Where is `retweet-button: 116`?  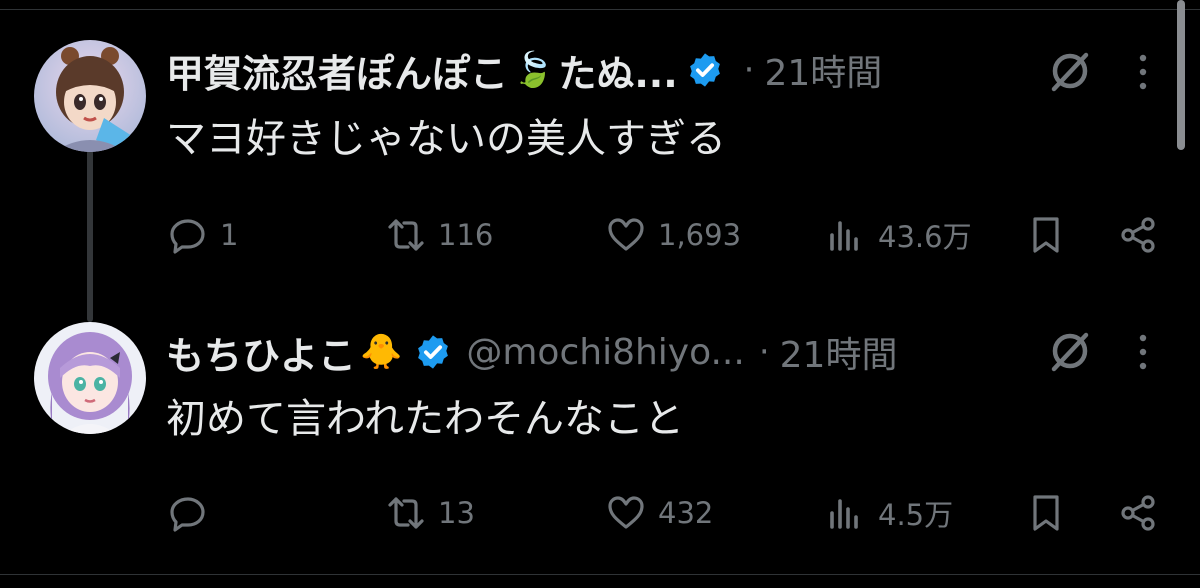 retweet-button: 116 is located at coordinates (439, 235).